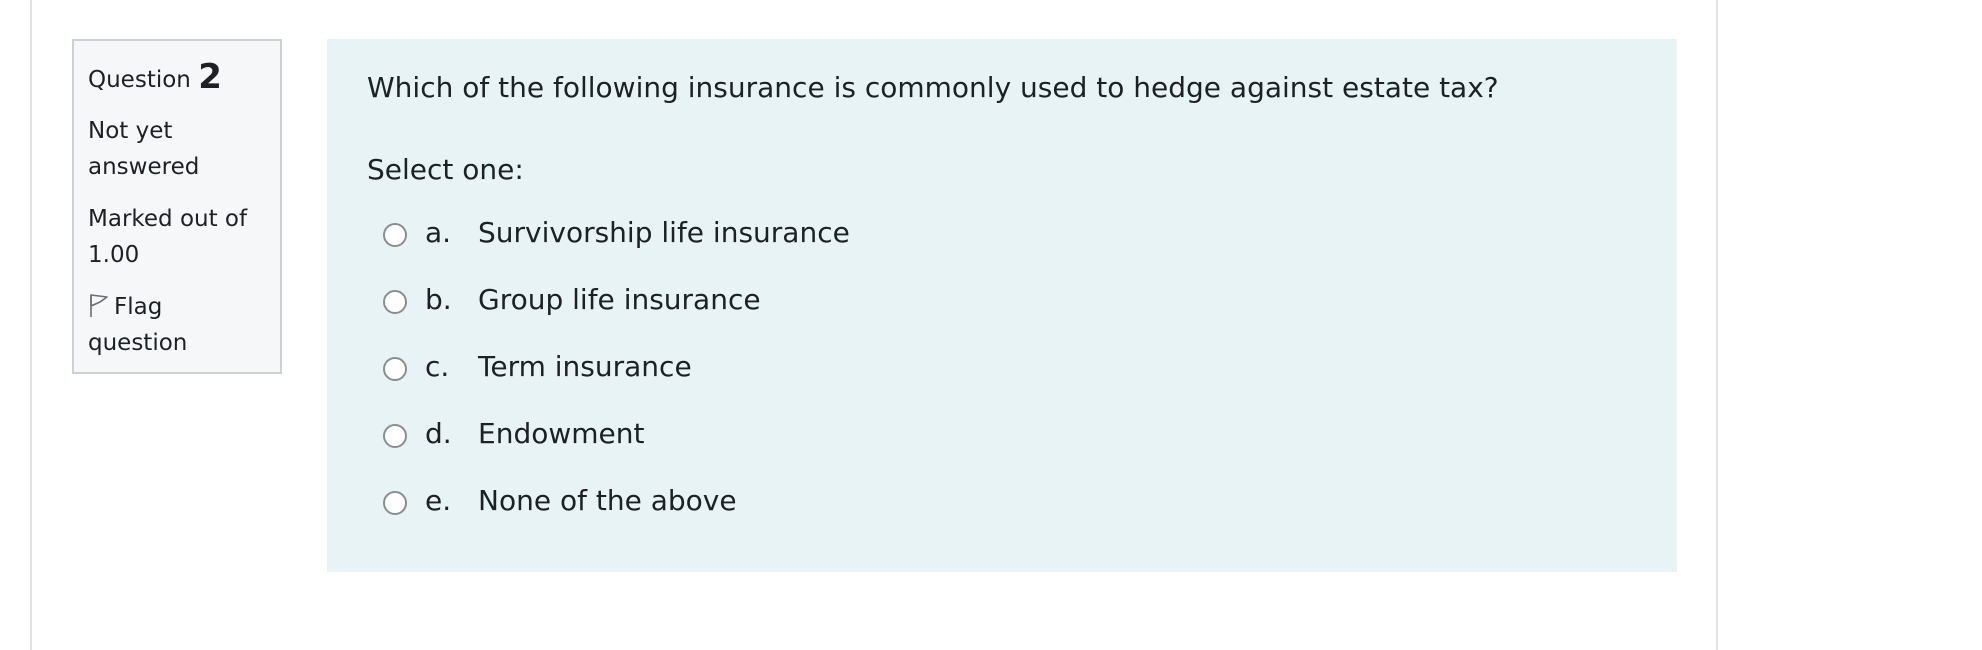 The height and width of the screenshot is (650, 1982). I want to click on answer-option-d: d. Endowment, so click(1002, 433).